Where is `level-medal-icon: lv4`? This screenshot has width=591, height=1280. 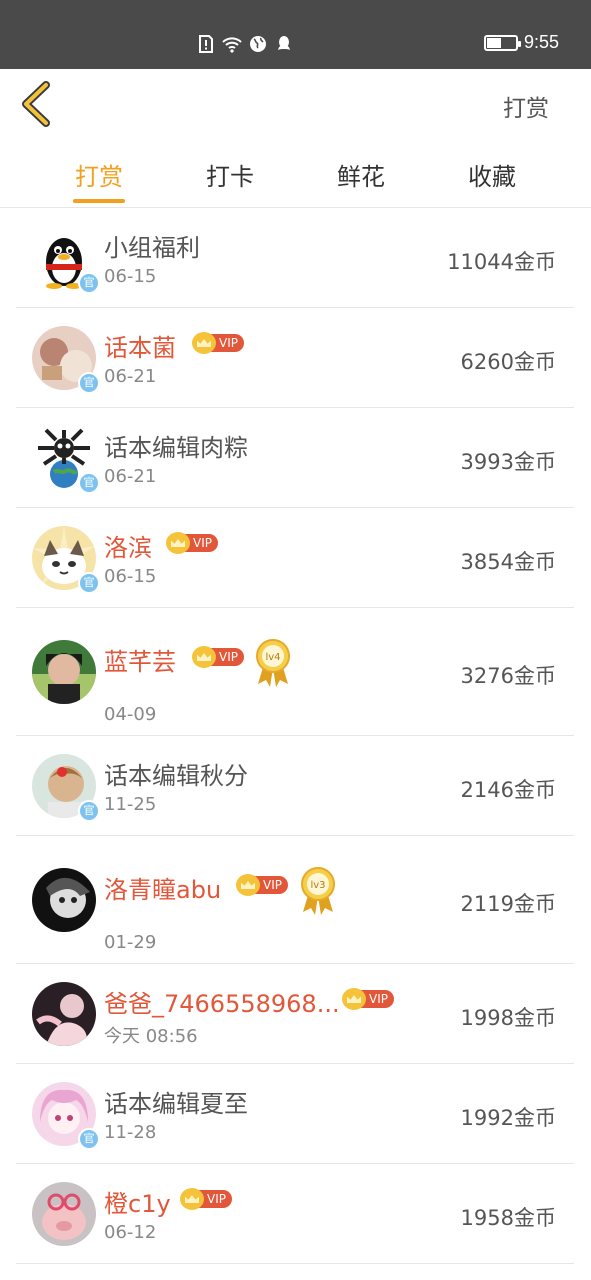 level-medal-icon: lv4 is located at coordinates (273, 663).